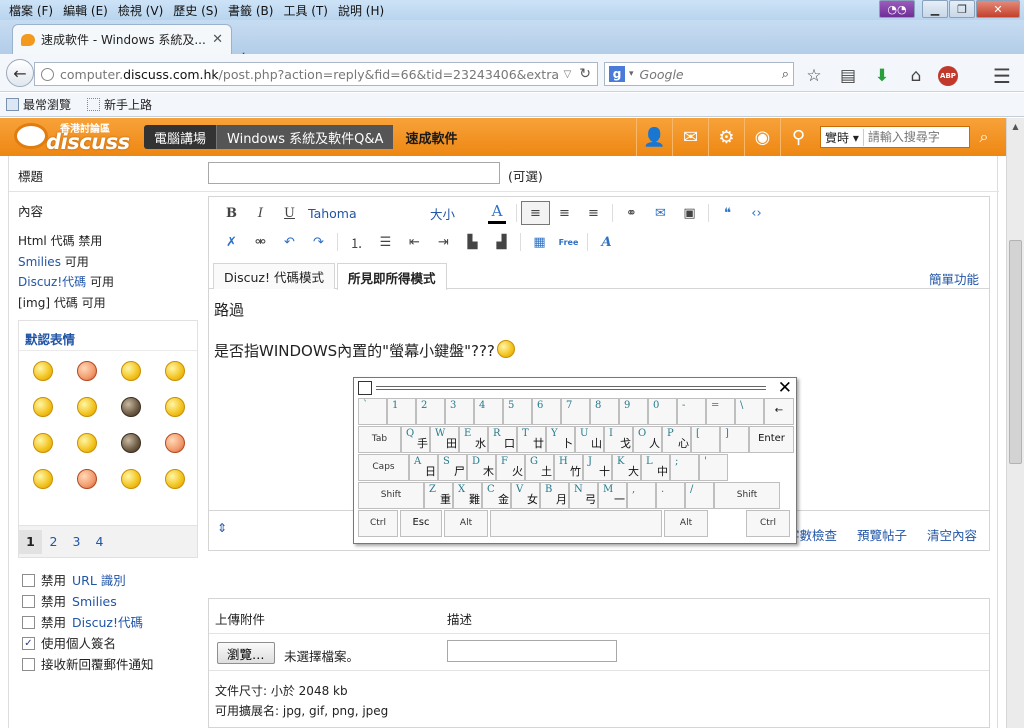 The width and height of the screenshot is (1024, 728). Describe the element at coordinates (633, 411) in the screenshot. I see `key: 9` at that location.